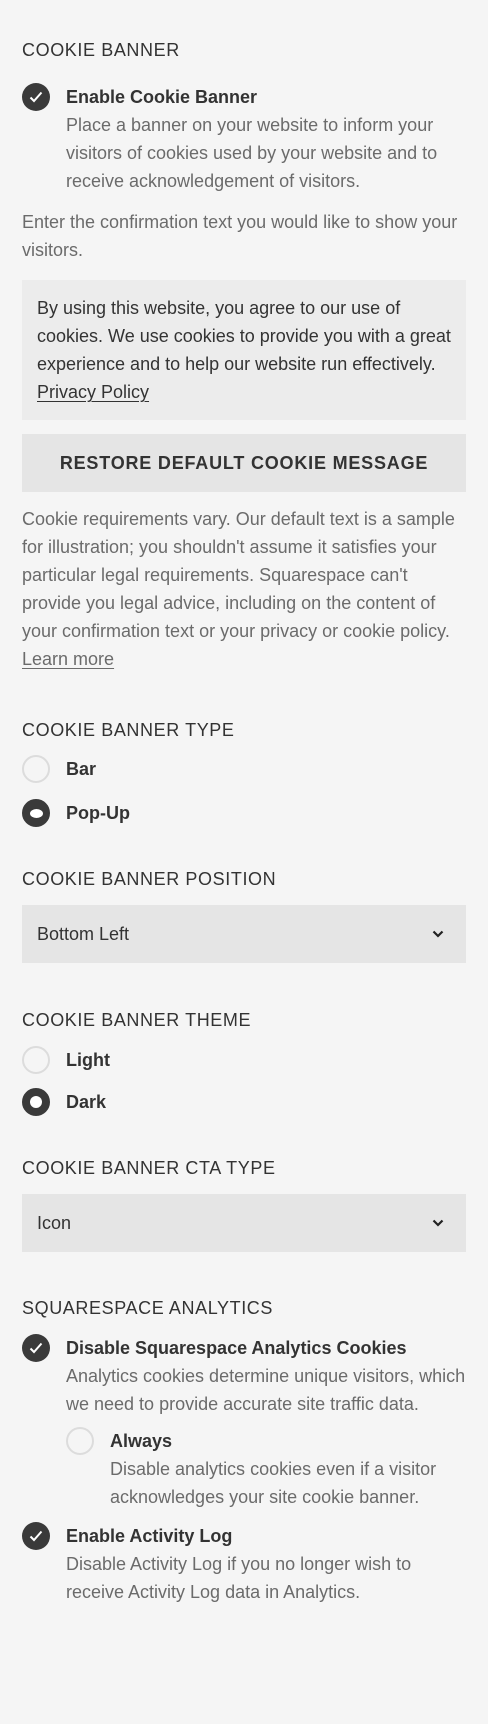  What do you see at coordinates (128, 730) in the screenshot?
I see `cookie-banner-type-heading: COOKIE BANNER TYPE` at bounding box center [128, 730].